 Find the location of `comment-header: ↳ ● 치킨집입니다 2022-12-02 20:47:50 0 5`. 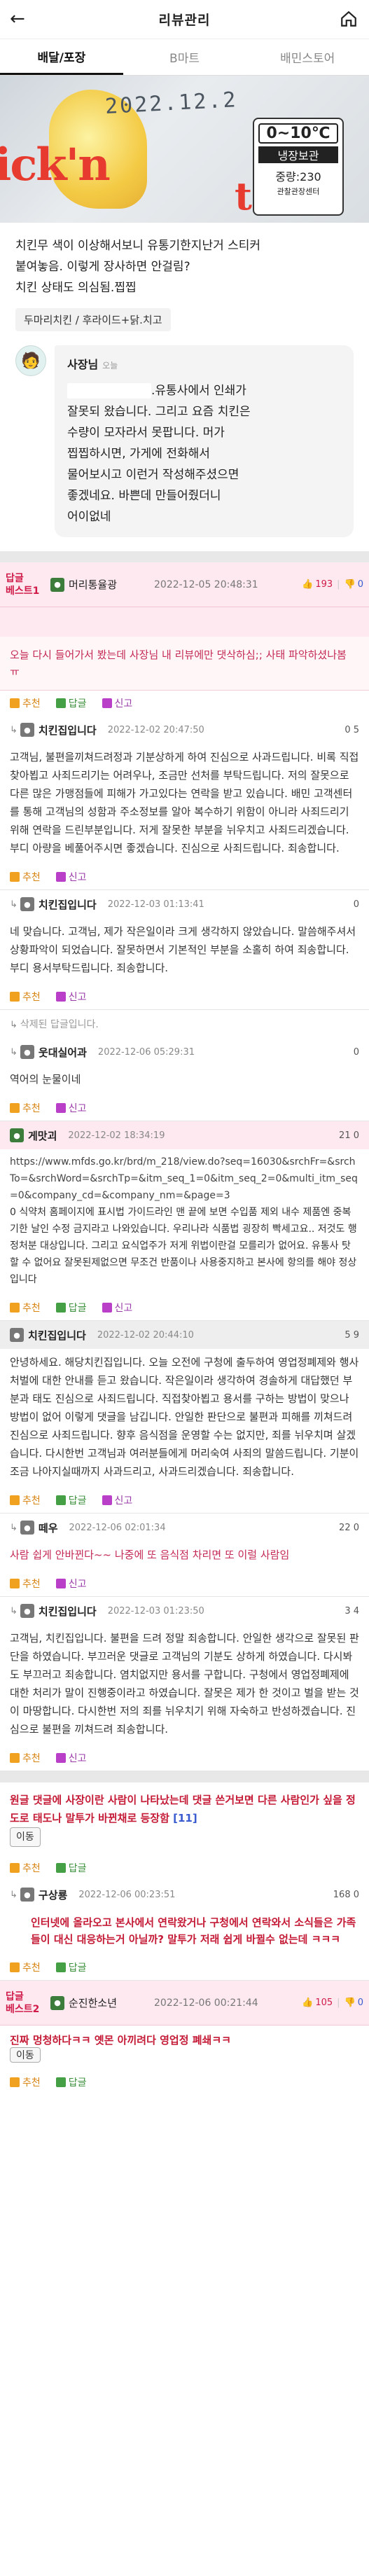

comment-header: ↳ ● 치킨집입니다 2022-12-02 20:47:50 0 5 is located at coordinates (184, 730).